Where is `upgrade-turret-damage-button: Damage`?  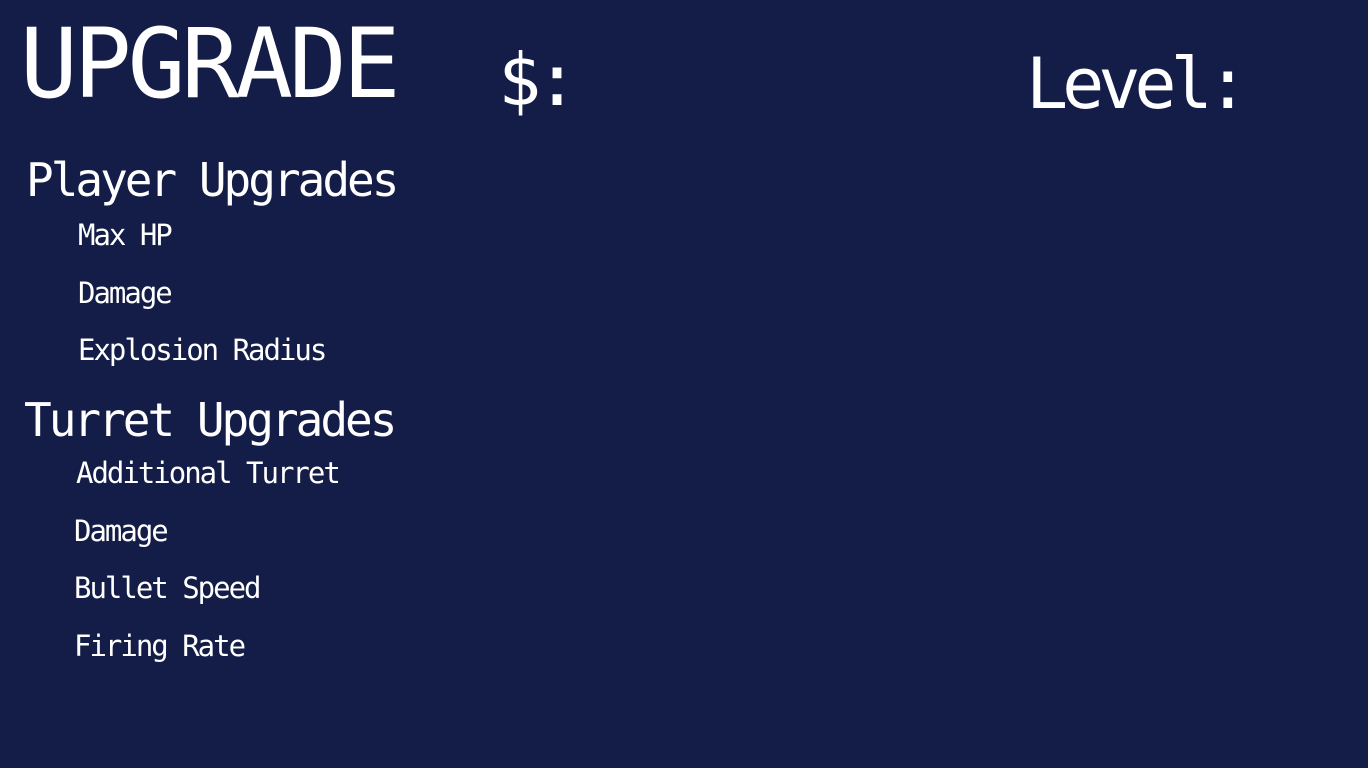
upgrade-turret-damage-button: Damage is located at coordinates (121, 531).